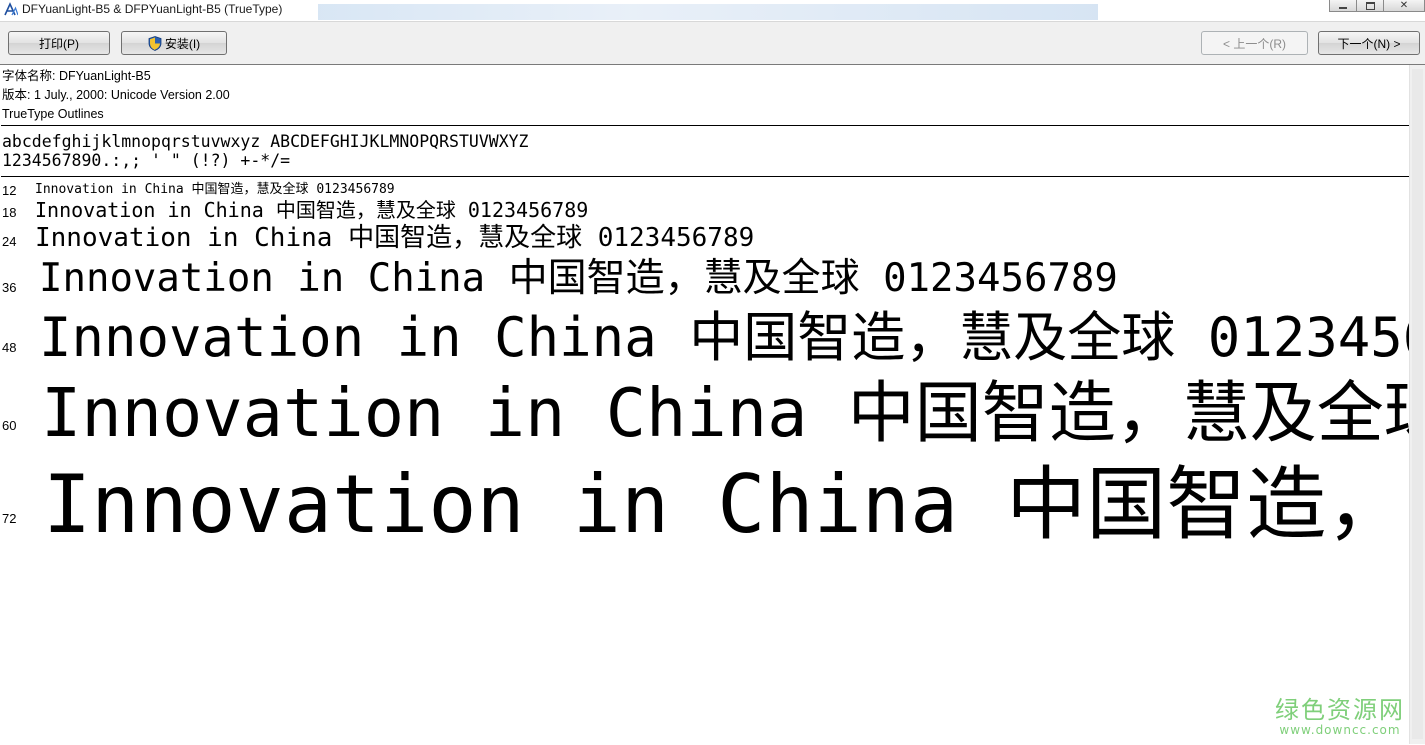 The height and width of the screenshot is (745, 1425). Describe the element at coordinates (9, 212) in the screenshot. I see `sample-size-label: 18` at that location.